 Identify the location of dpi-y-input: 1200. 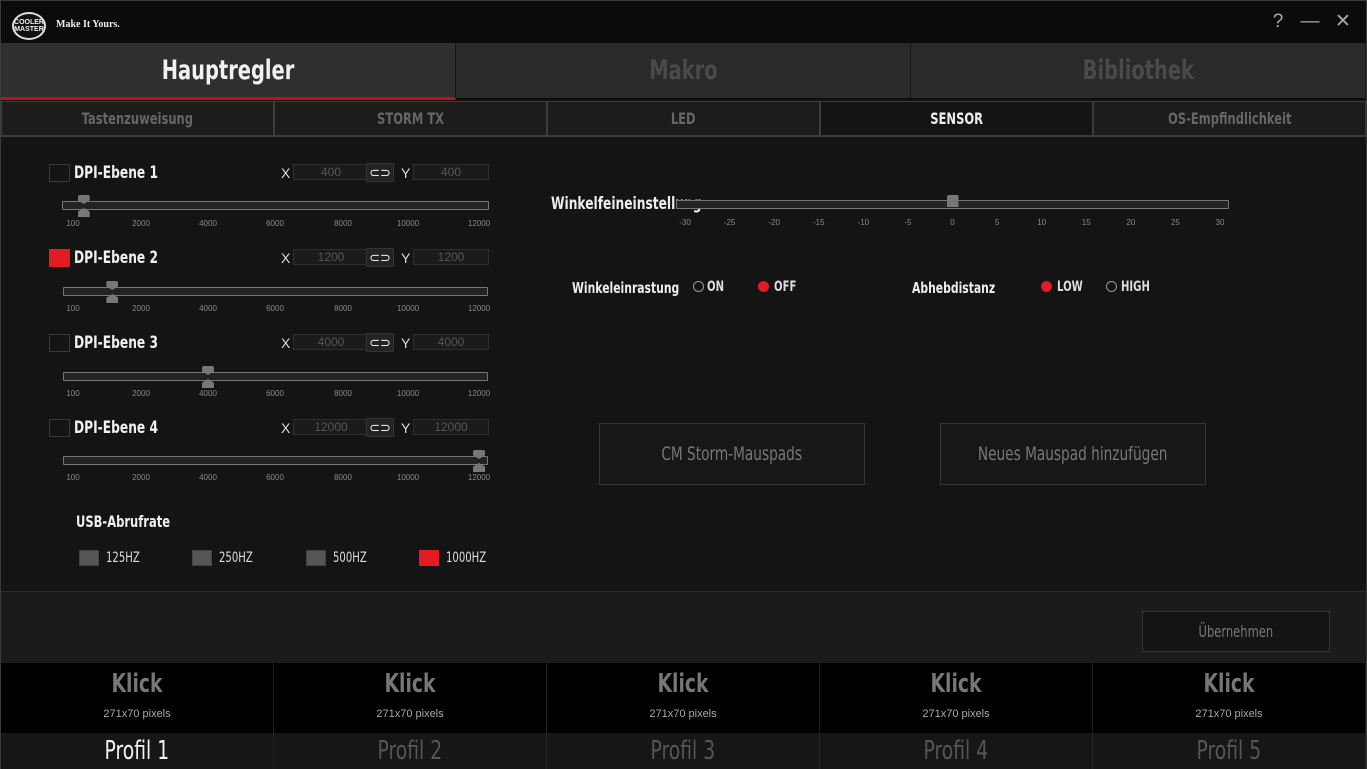
(451, 257).